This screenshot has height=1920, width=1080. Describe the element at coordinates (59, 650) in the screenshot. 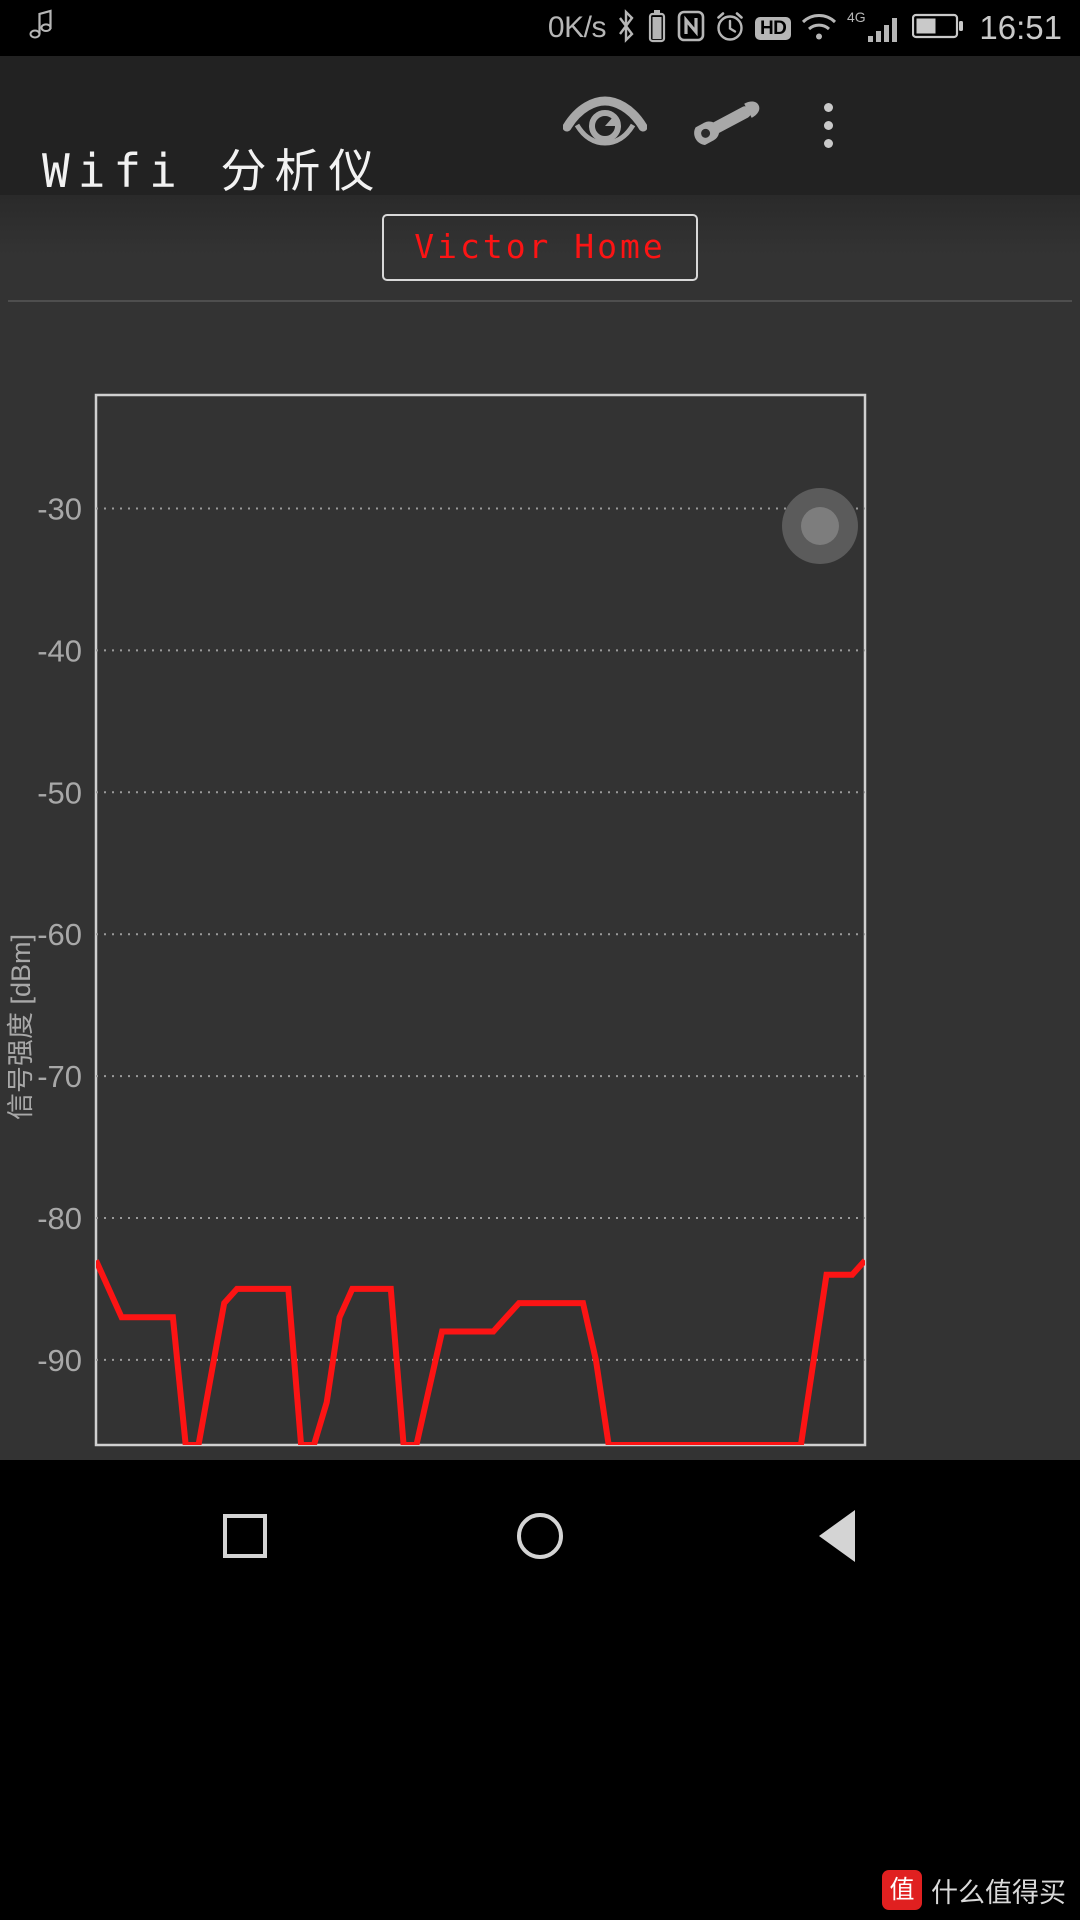

I see `y-tick-label: -40` at that location.